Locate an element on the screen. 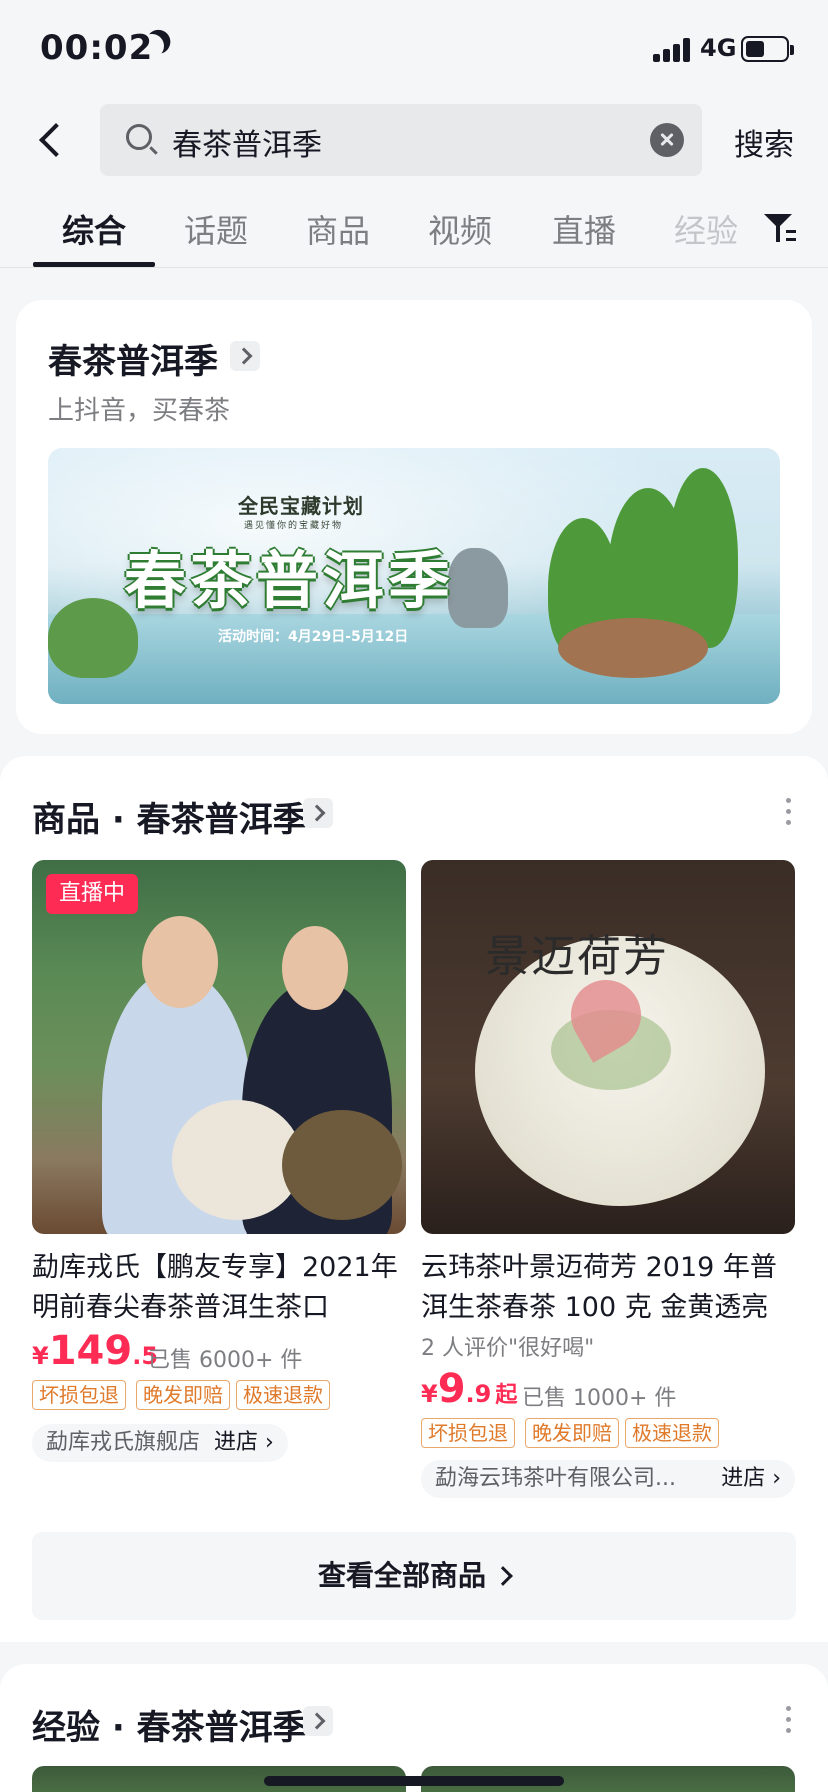  filter-icon is located at coordinates (780, 228).